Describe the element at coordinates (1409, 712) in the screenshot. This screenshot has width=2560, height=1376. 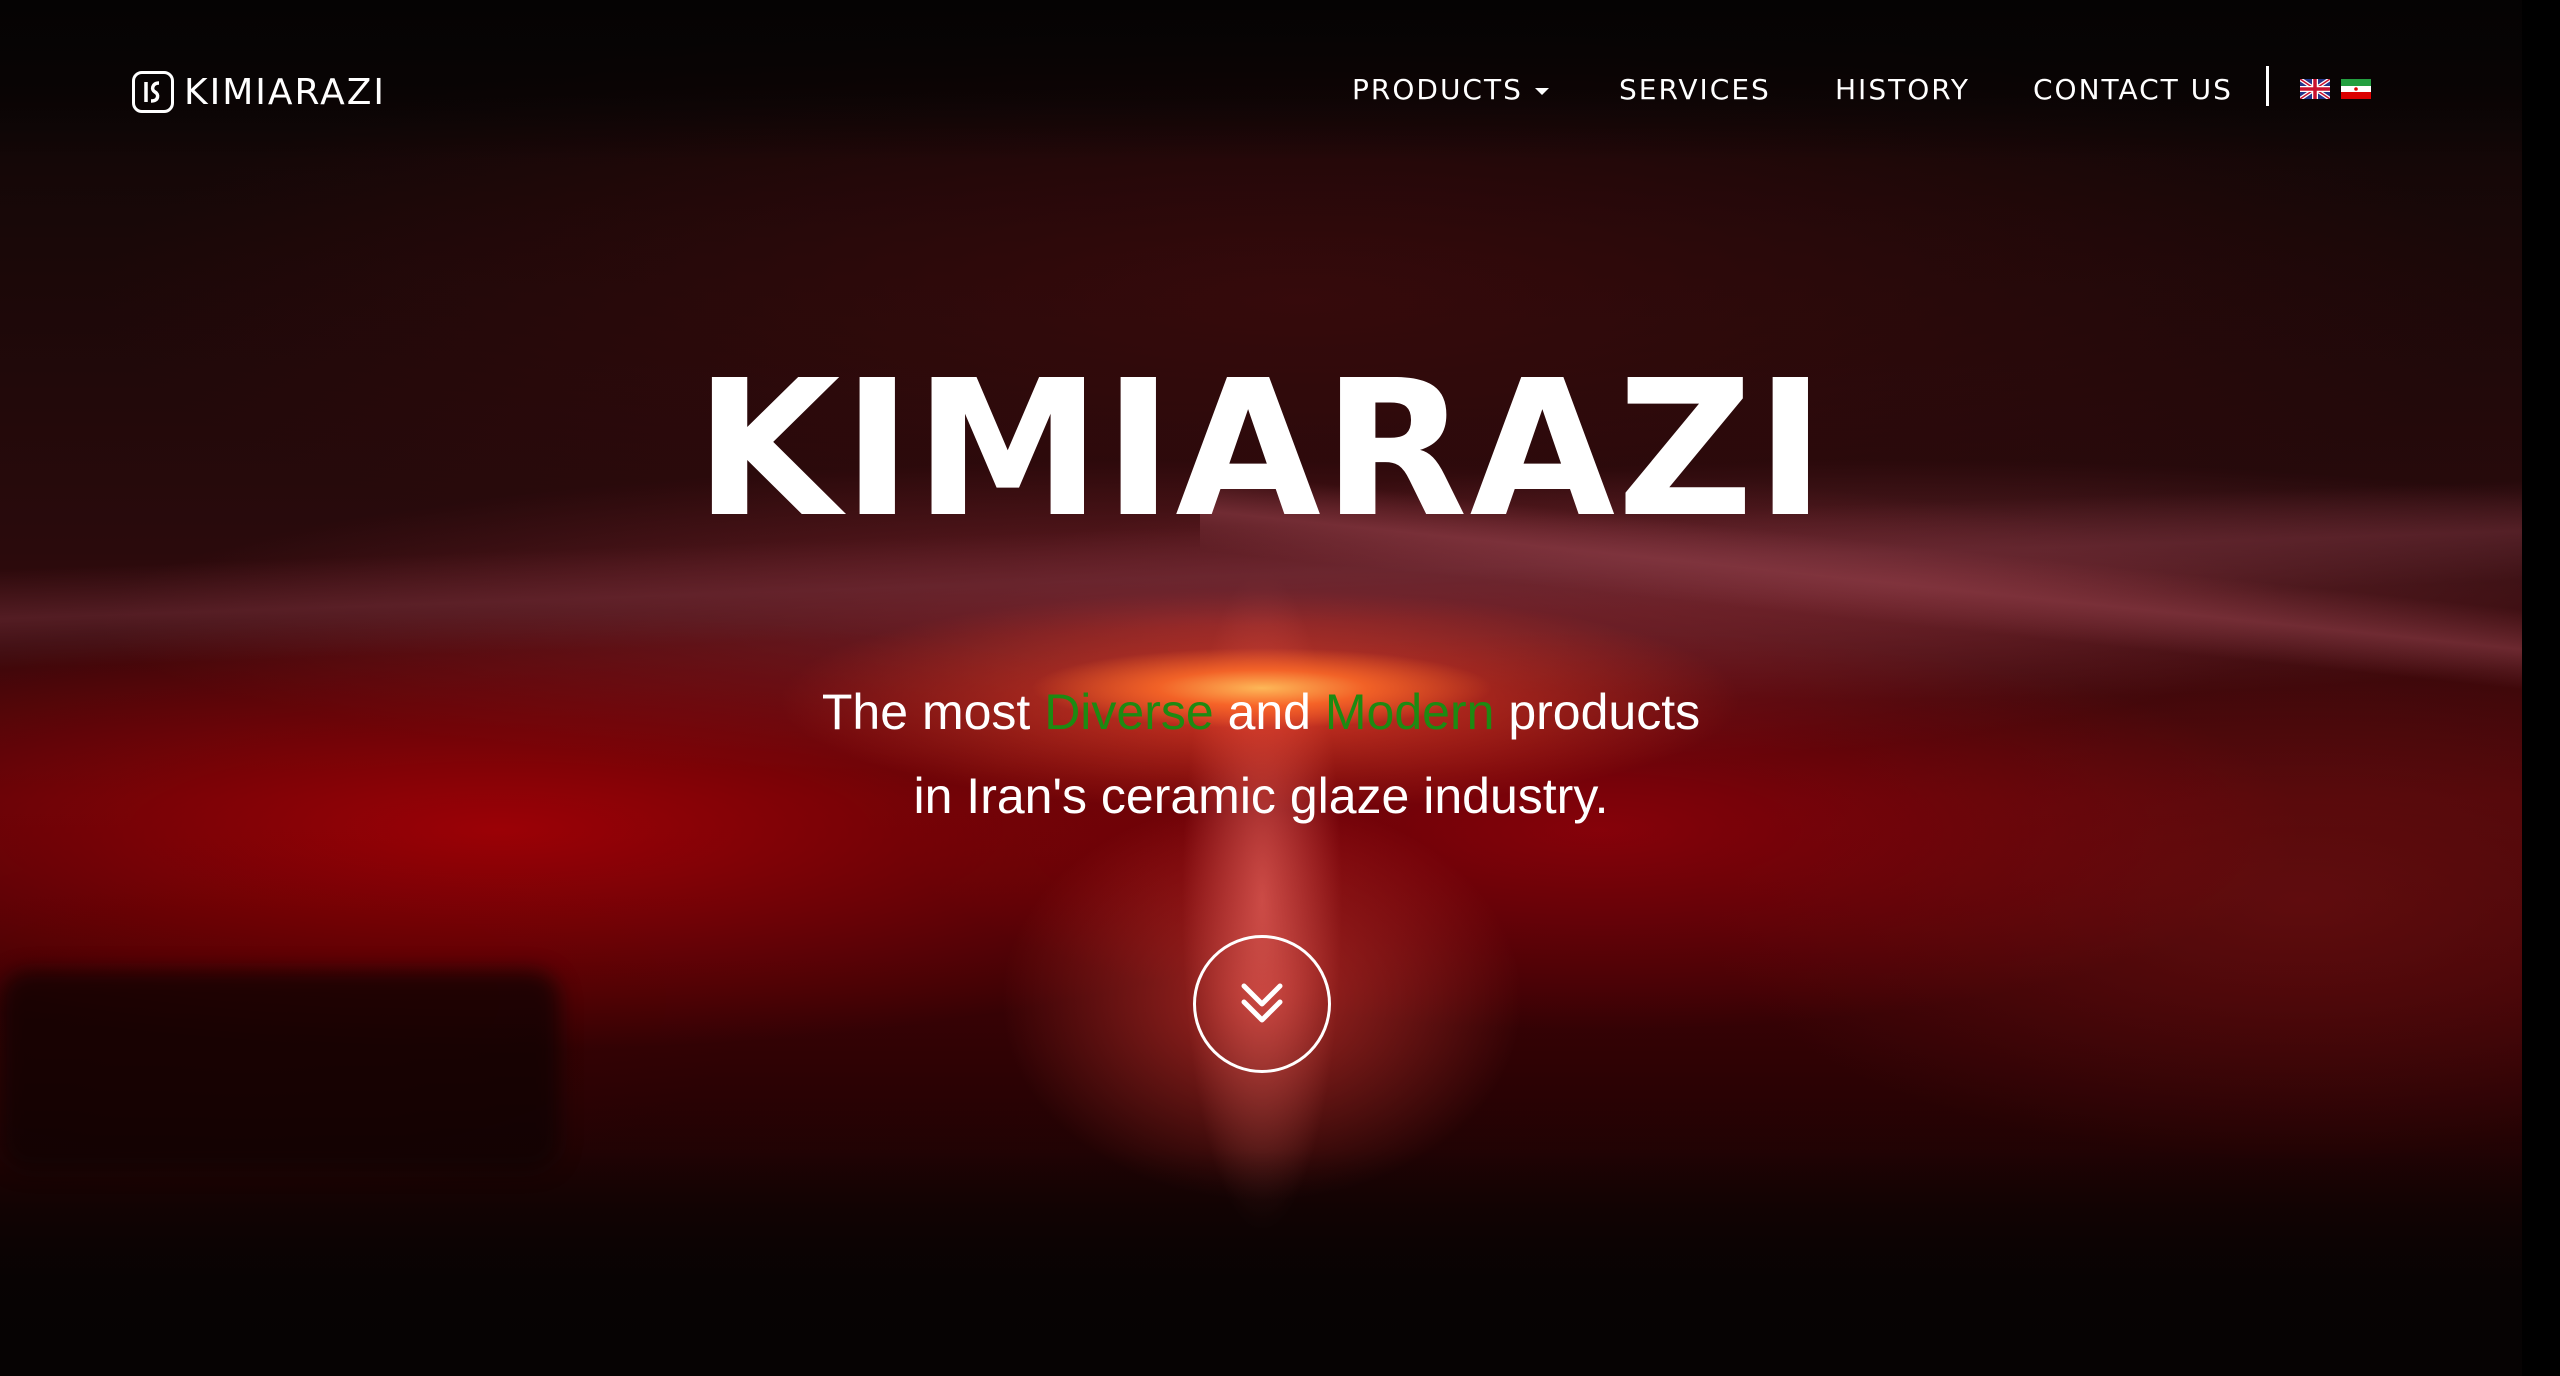
I see `subtitle-highlight-modern: Modern` at that location.